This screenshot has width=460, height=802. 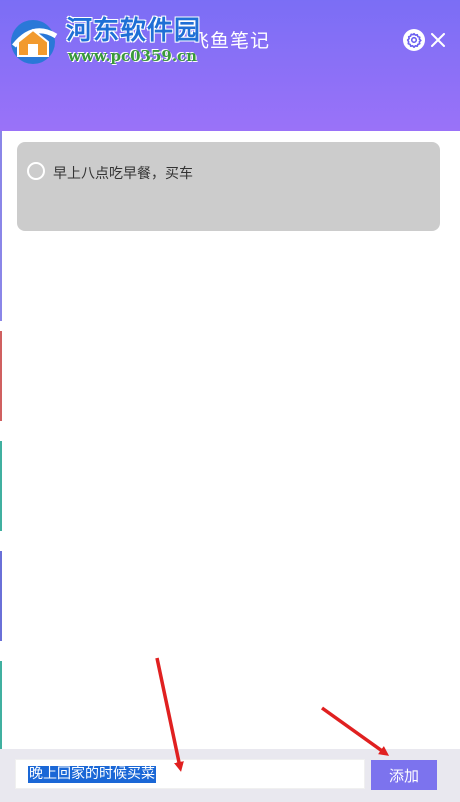 I want to click on watermark-url: www.pc0359.cn, so click(x=133, y=56).